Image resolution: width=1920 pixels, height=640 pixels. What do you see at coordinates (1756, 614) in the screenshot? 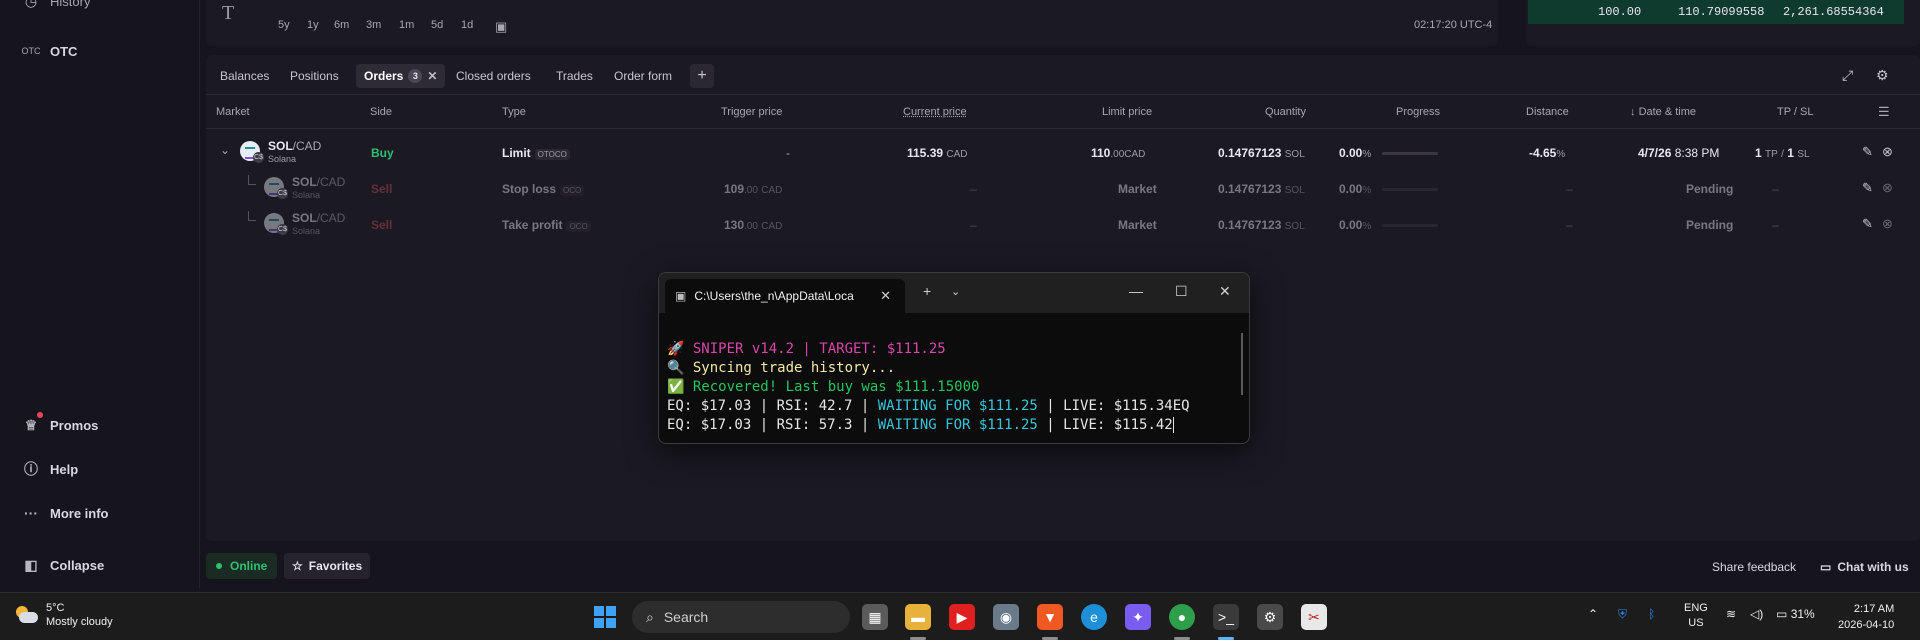
I see `volume-icon: ◁)` at bounding box center [1756, 614].